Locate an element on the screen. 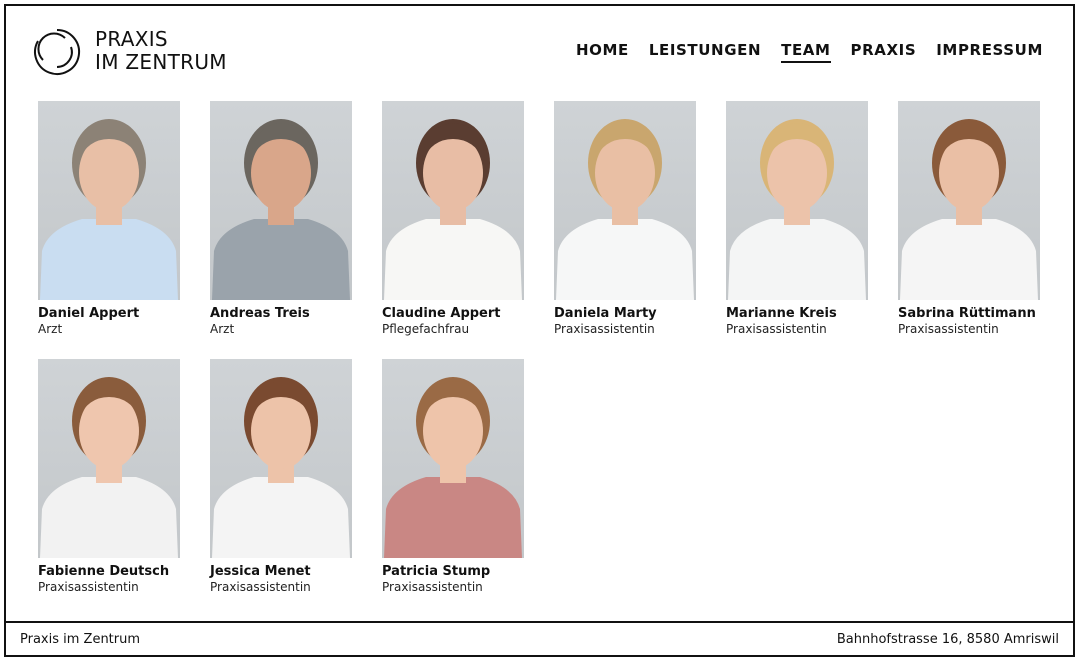  nav-leistungen: LEISTUNGEN is located at coordinates (705, 52).